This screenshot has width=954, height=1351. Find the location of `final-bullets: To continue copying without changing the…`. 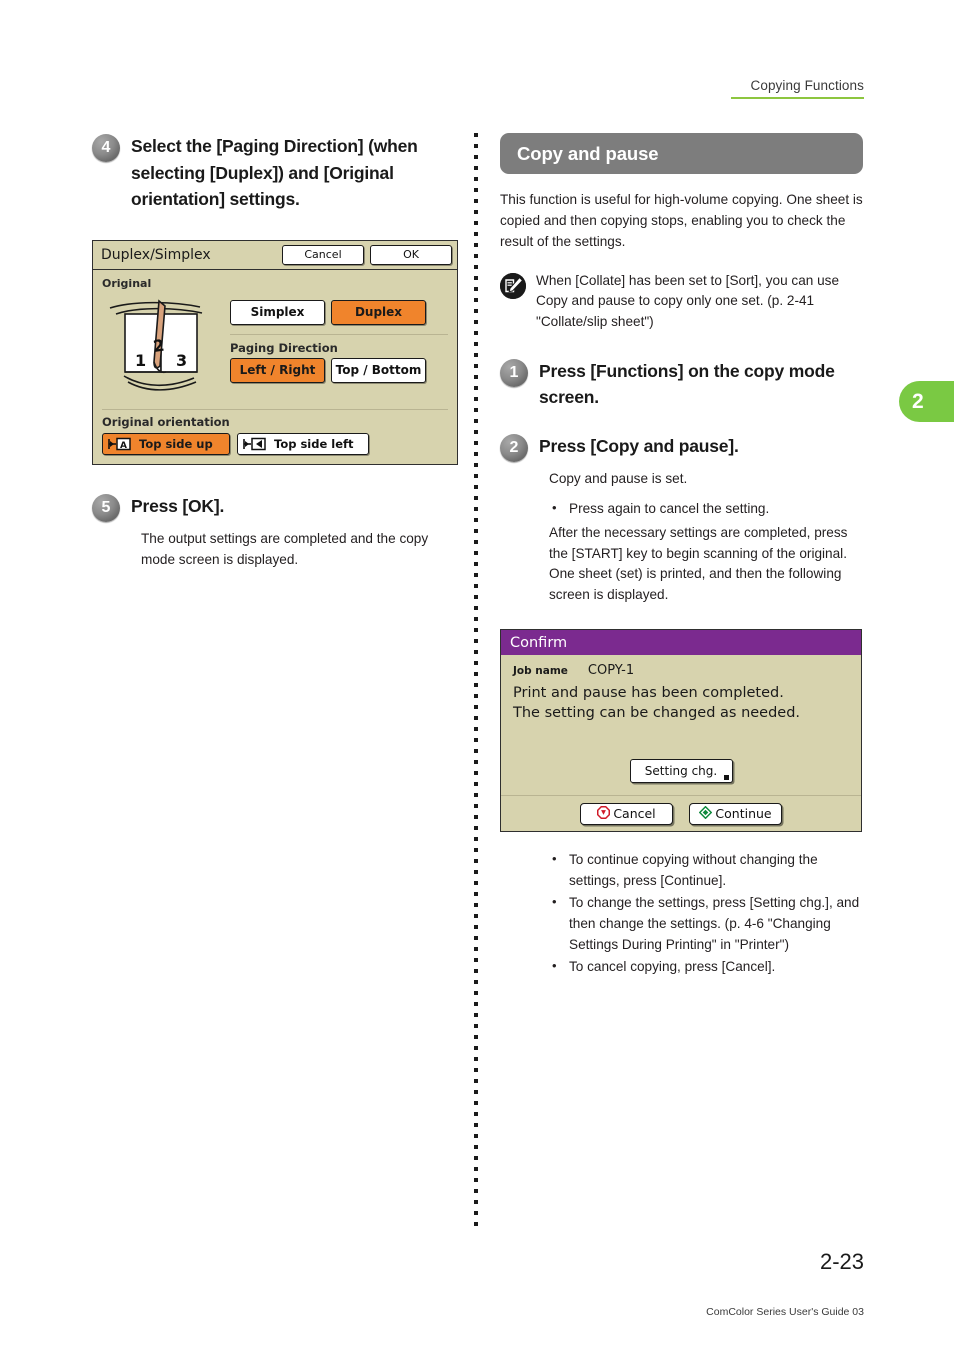

final-bullets: To continue copying without changing the… is located at coordinates (707, 913).